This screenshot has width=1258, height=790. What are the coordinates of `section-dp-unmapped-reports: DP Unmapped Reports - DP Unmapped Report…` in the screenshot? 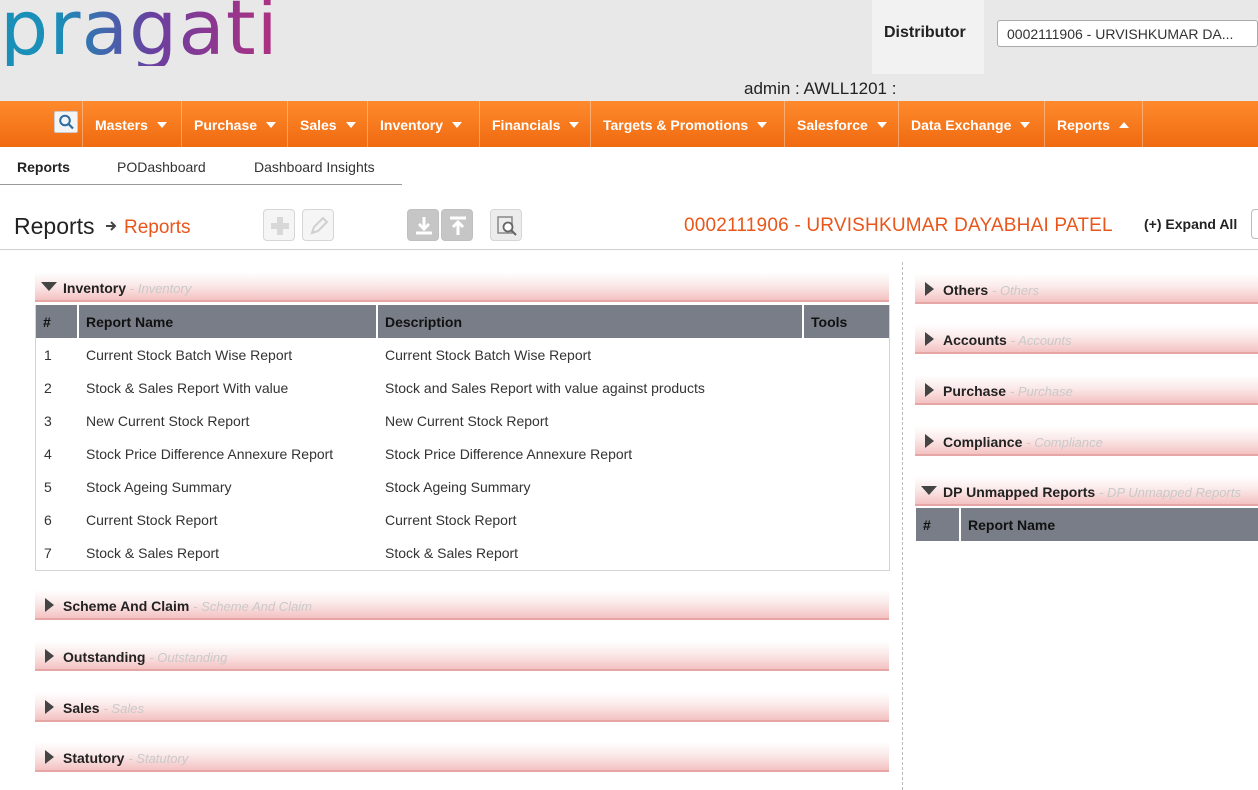 It's located at (1086, 491).